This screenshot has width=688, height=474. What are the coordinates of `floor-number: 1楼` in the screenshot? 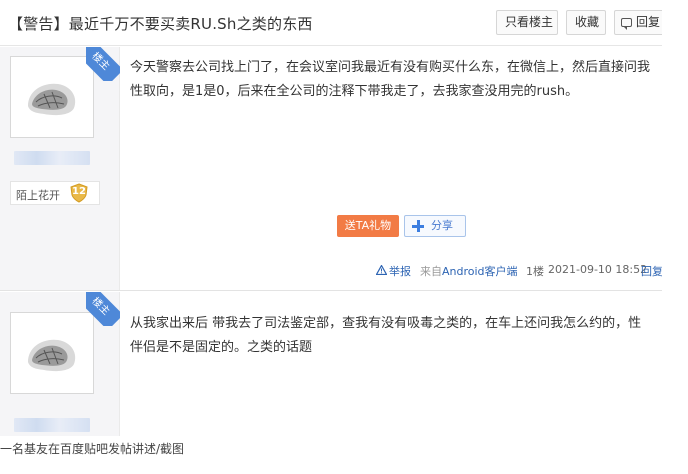 It's located at (535, 271).